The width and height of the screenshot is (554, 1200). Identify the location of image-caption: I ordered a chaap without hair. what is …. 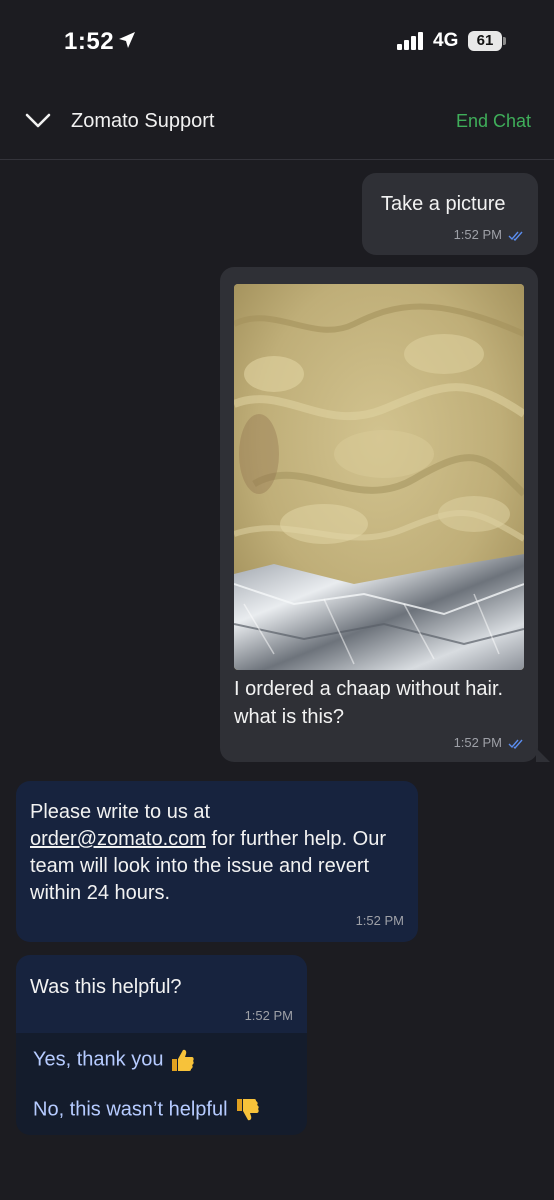
(369, 703).